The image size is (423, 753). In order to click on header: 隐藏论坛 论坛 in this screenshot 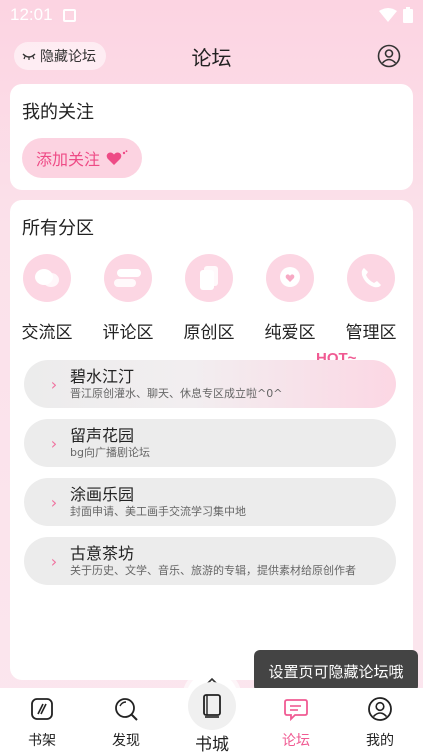, I will do `click(211, 56)`.